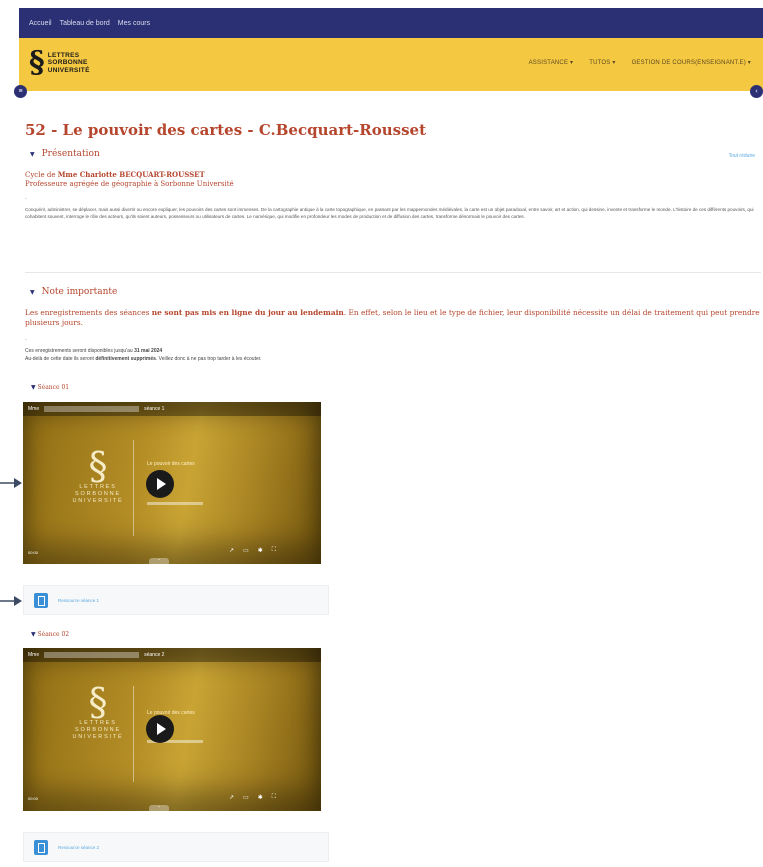 This screenshot has width=763, height=867. Describe the element at coordinates (172, 409) in the screenshot. I see `video-title-bar: Mme séance 1` at that location.